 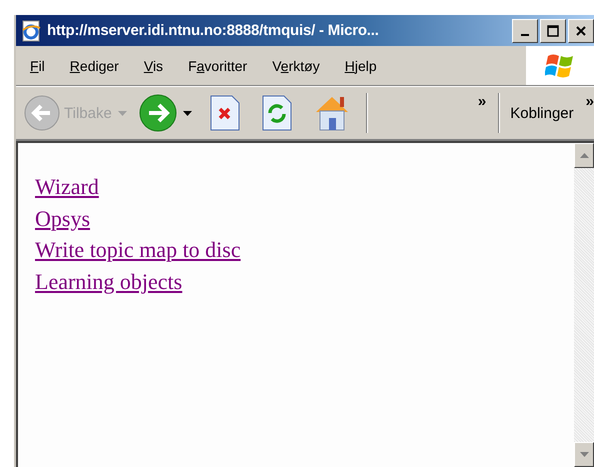 What do you see at coordinates (138, 250) in the screenshot?
I see `page-link: Write topic map to disc` at bounding box center [138, 250].